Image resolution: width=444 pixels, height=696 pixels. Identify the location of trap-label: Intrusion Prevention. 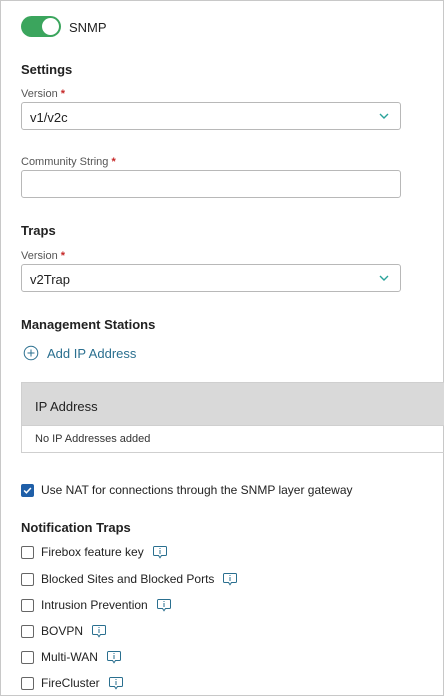
(94, 605).